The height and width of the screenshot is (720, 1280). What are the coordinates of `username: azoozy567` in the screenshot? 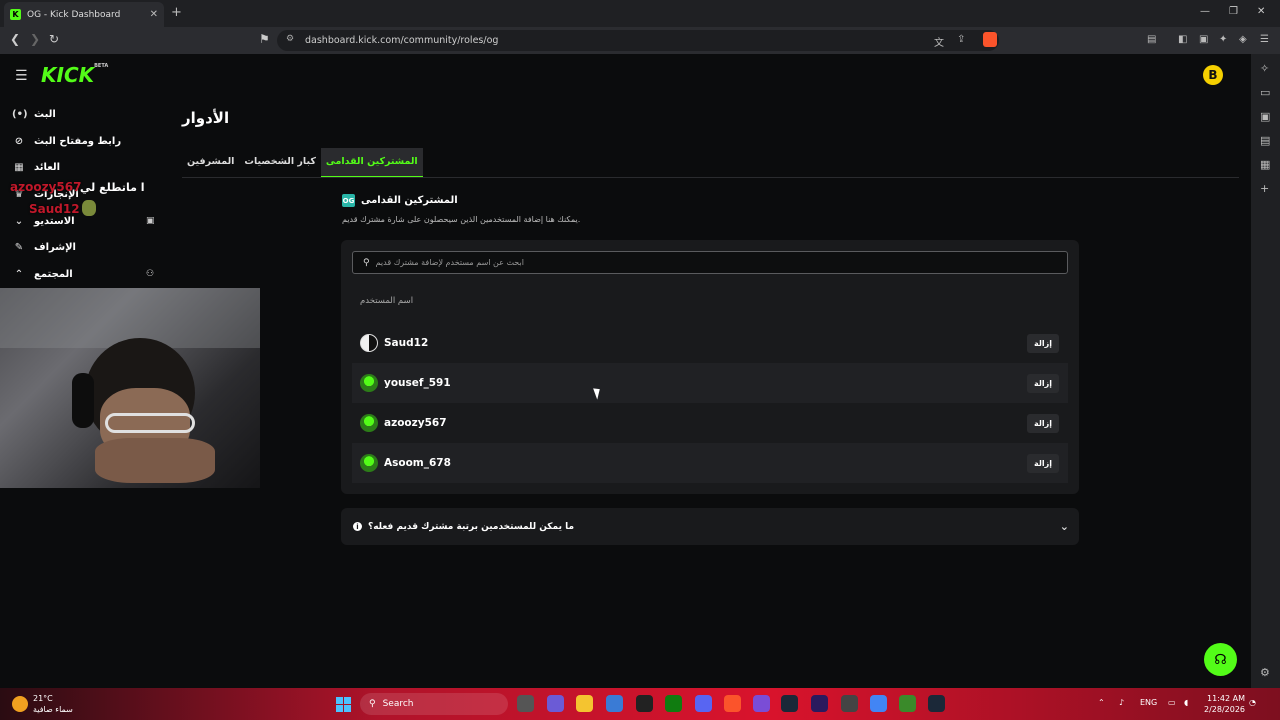 It's located at (415, 423).